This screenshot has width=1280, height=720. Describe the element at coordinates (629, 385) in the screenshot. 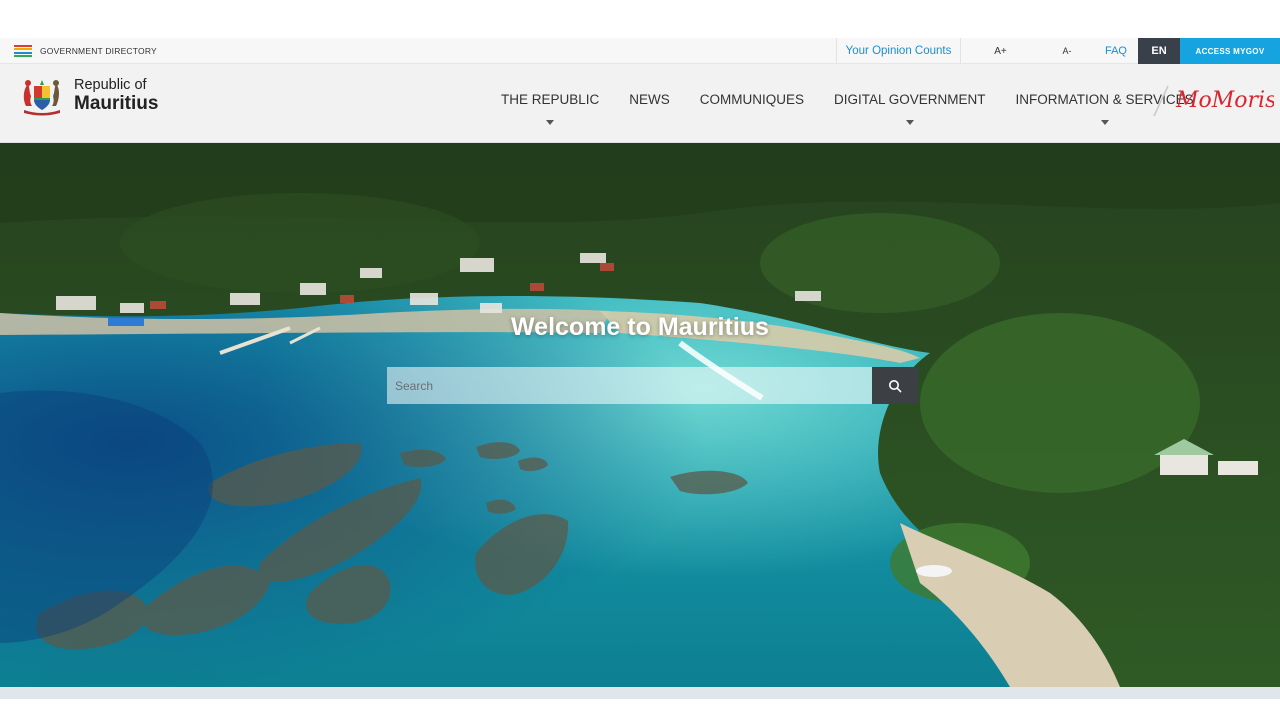

I see `search-input` at that location.